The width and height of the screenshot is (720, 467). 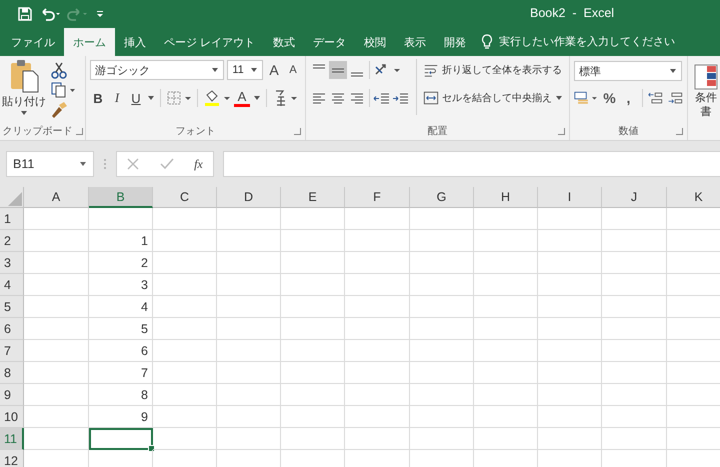 What do you see at coordinates (59, 110) in the screenshot?
I see `format-painter-icon` at bounding box center [59, 110].